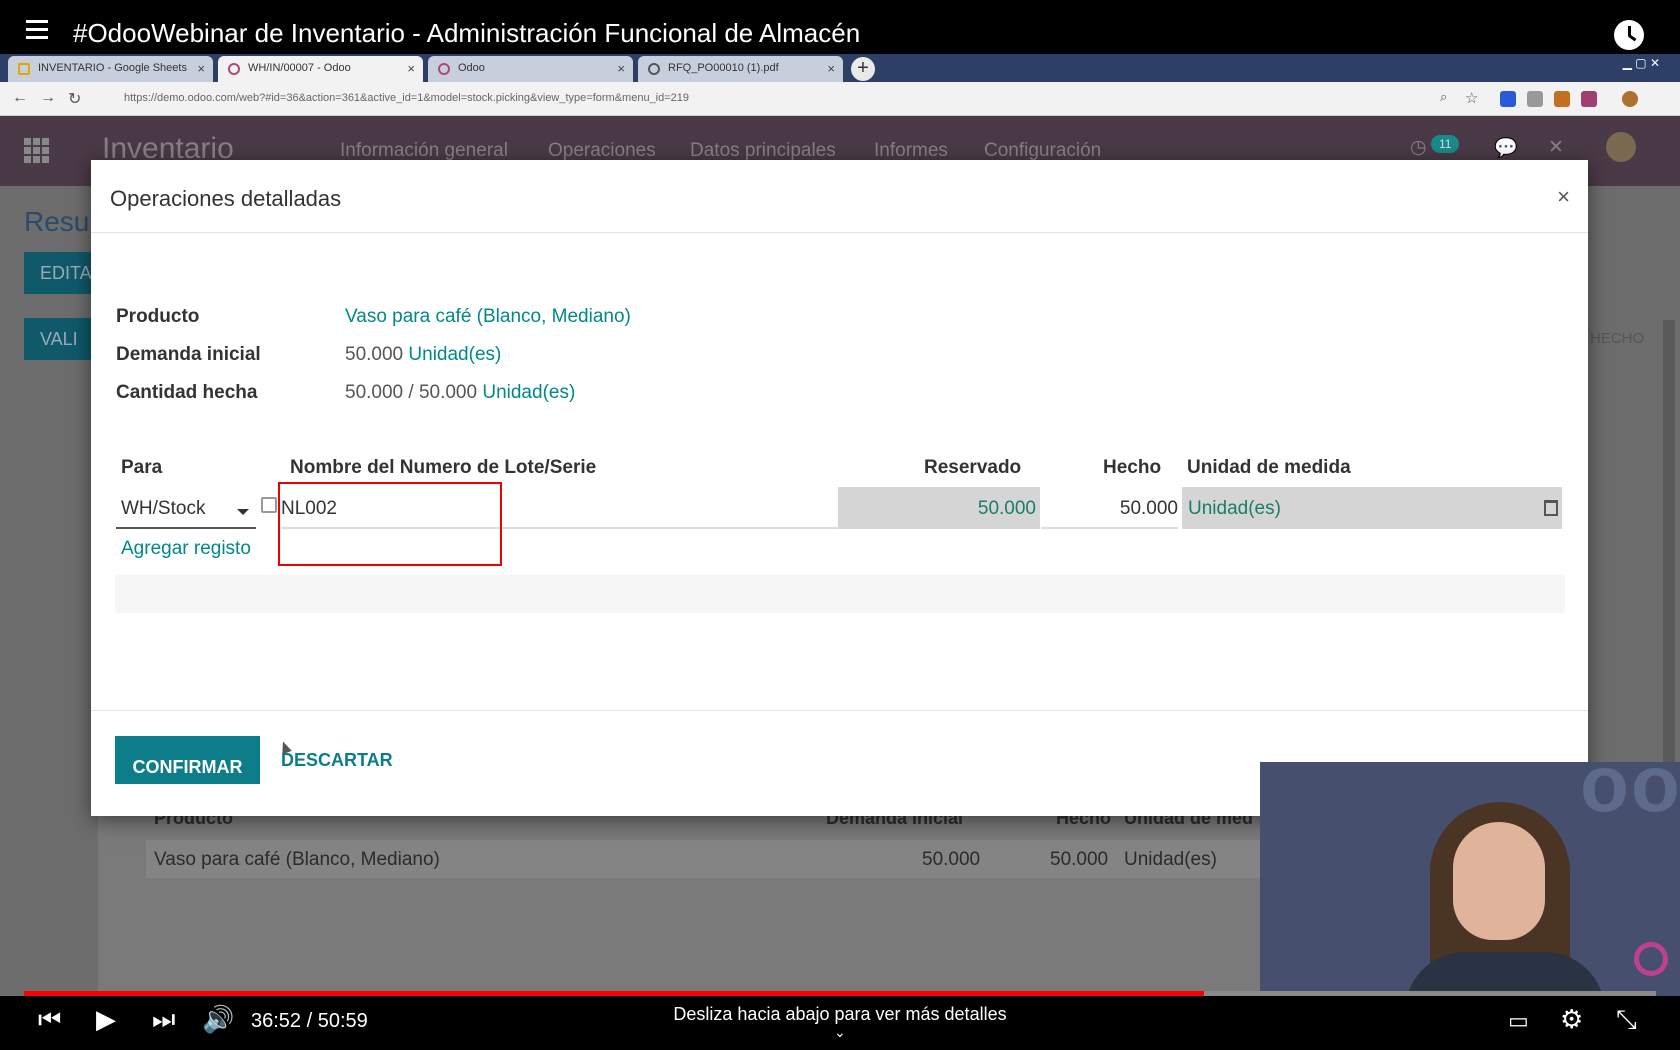 This screenshot has height=1050, width=1680. Describe the element at coordinates (163, 508) in the screenshot. I see `destination-location-value: WH/Stock` at that location.